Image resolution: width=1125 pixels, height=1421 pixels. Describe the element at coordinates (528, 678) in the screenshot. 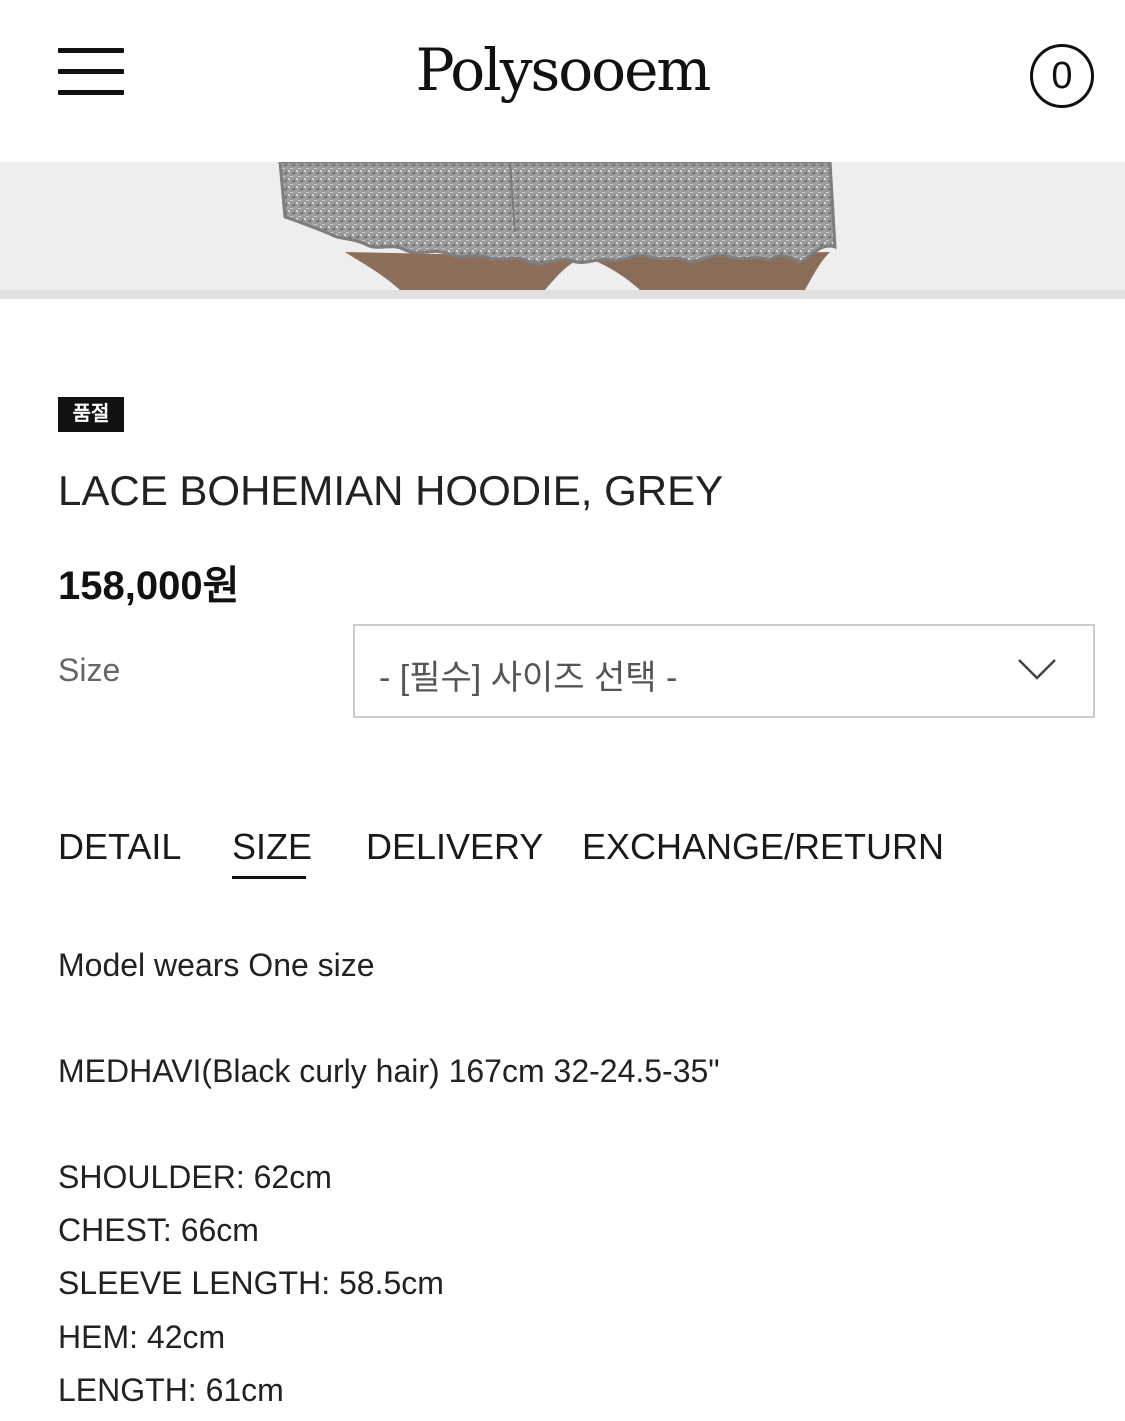

I see `size-select-value: - [필수] 사이즈 선택 -` at that location.